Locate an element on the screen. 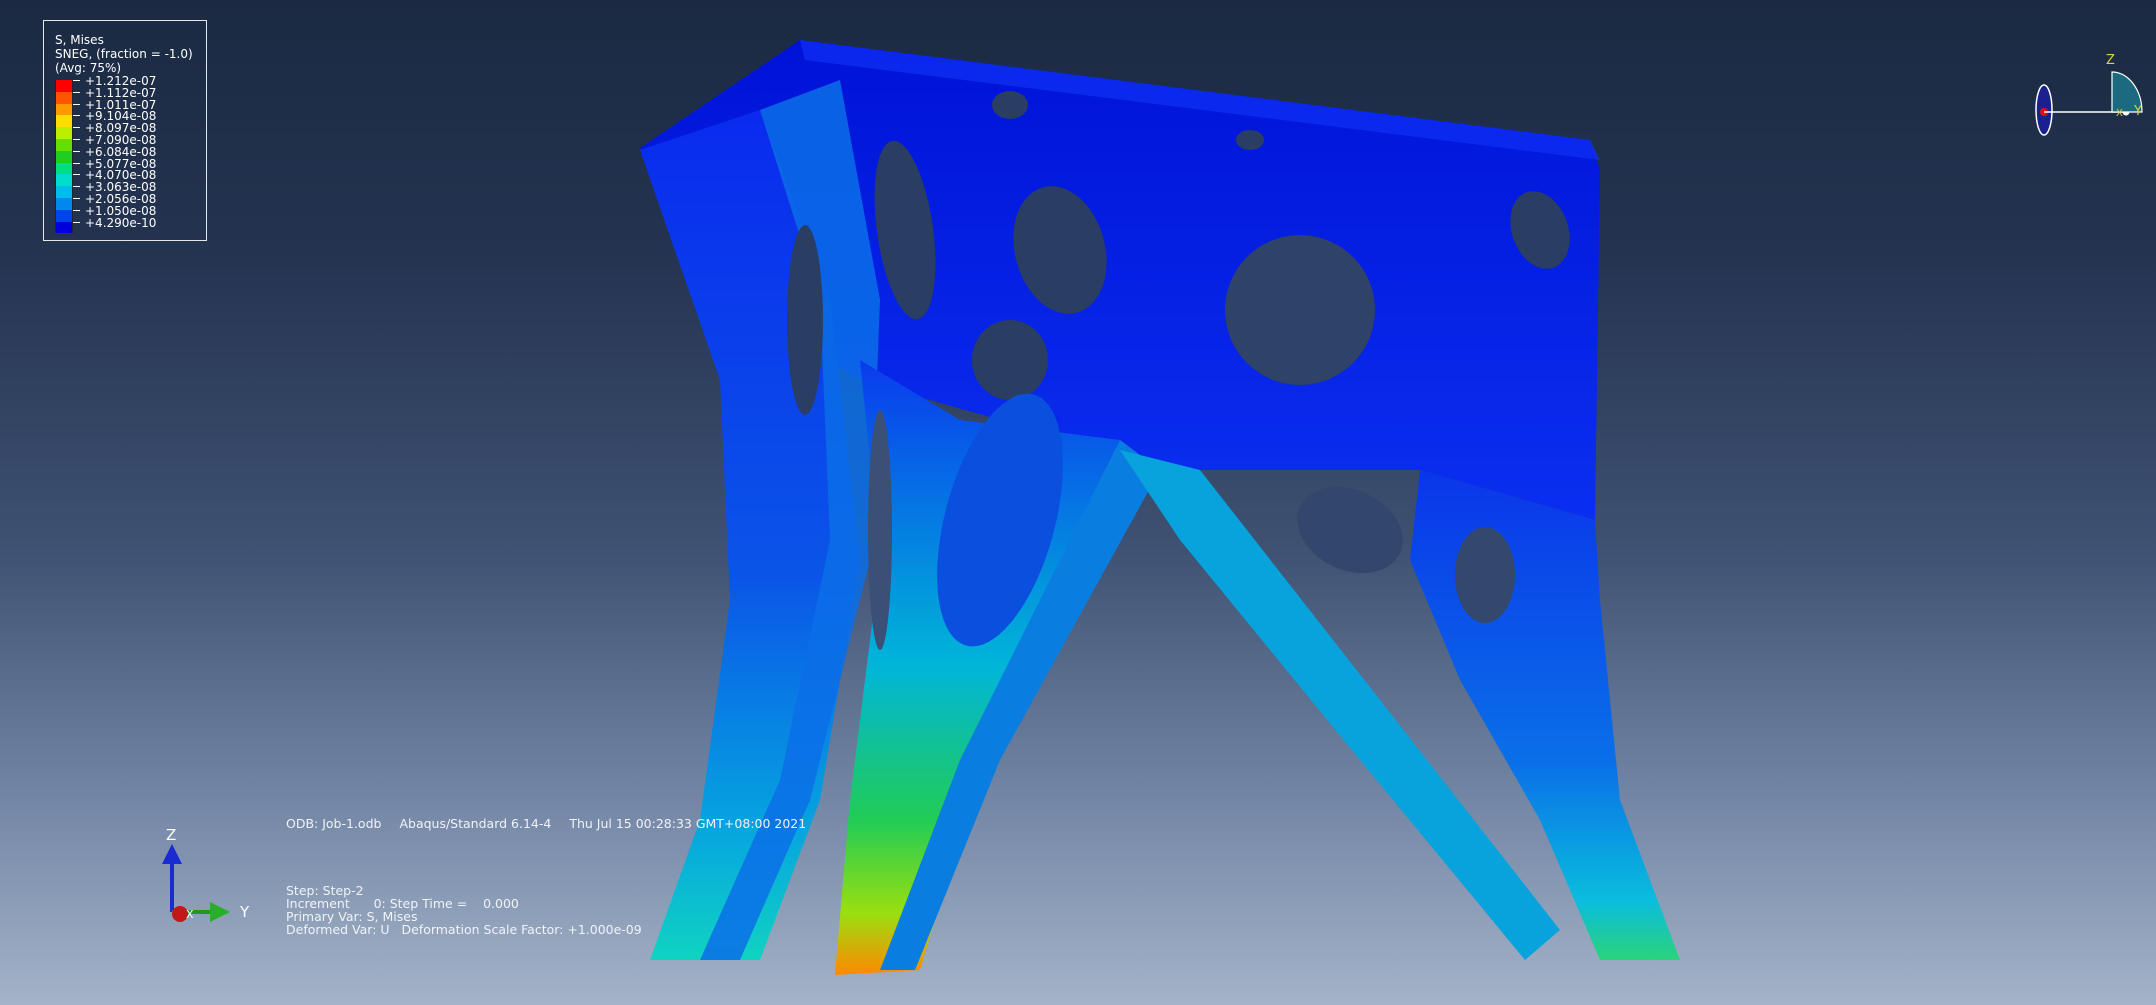  view-triad-x-label: X is located at coordinates (2119, 113).